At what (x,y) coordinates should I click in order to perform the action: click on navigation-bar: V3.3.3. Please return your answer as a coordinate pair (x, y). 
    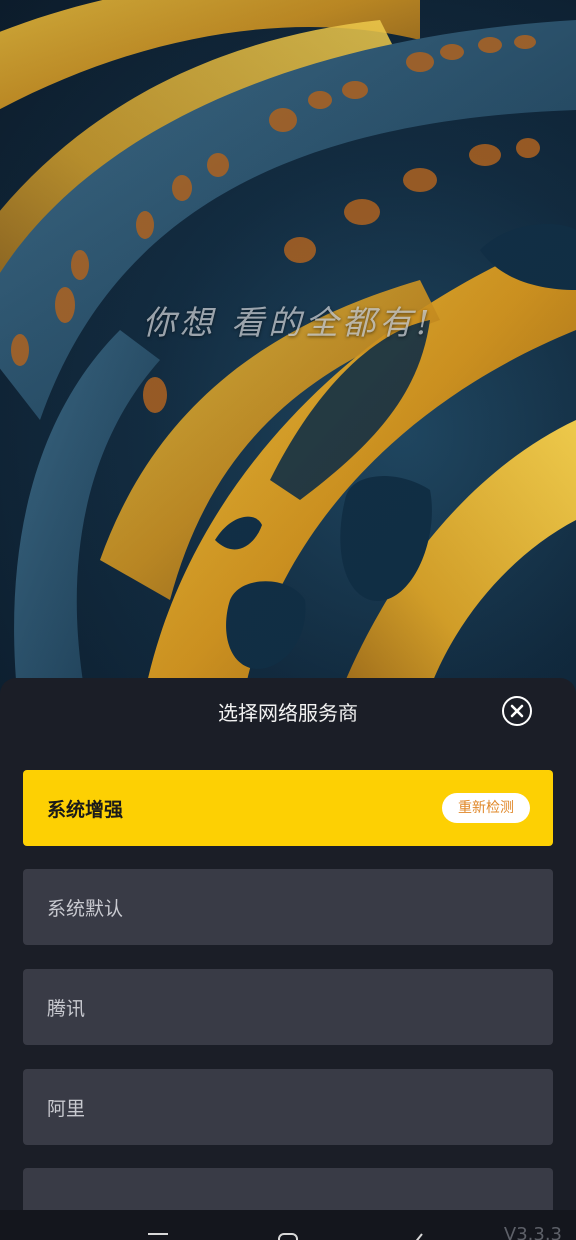
    Looking at the image, I should click on (288, 1225).